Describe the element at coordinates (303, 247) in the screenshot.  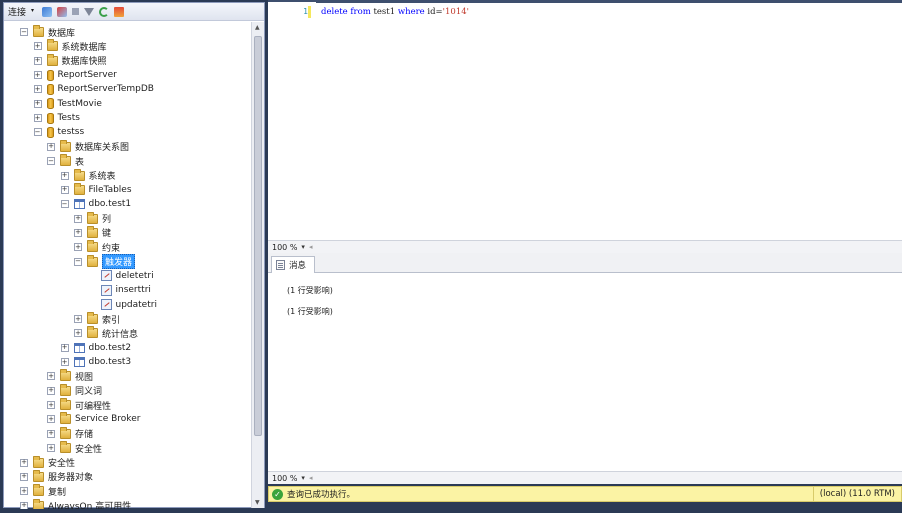
I see `editor-zoom-dropdown-icon: ▾` at that location.